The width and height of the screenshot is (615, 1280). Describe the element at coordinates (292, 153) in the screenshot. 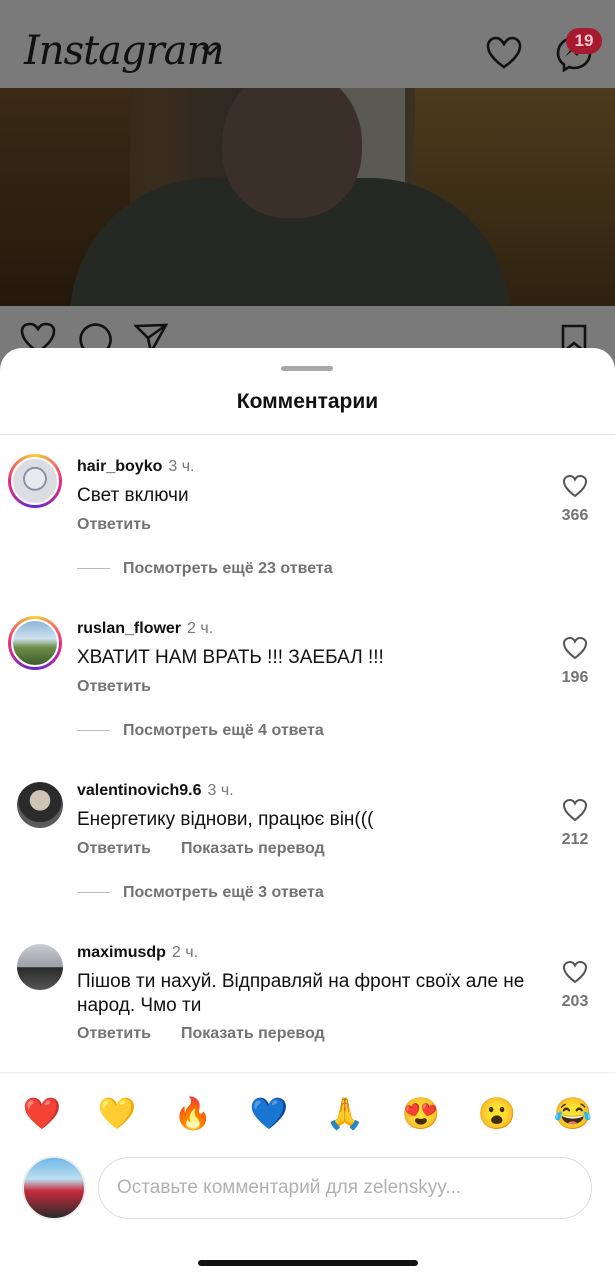

I see `video-person-head` at that location.